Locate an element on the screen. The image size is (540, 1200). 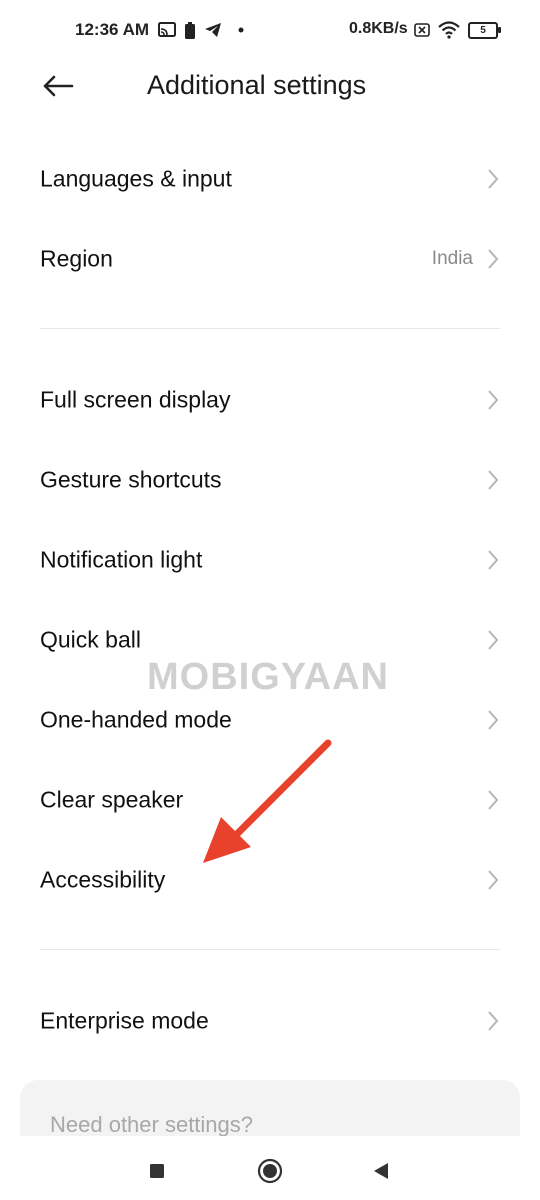
row-label: Accessibility is located at coordinates (103, 879).